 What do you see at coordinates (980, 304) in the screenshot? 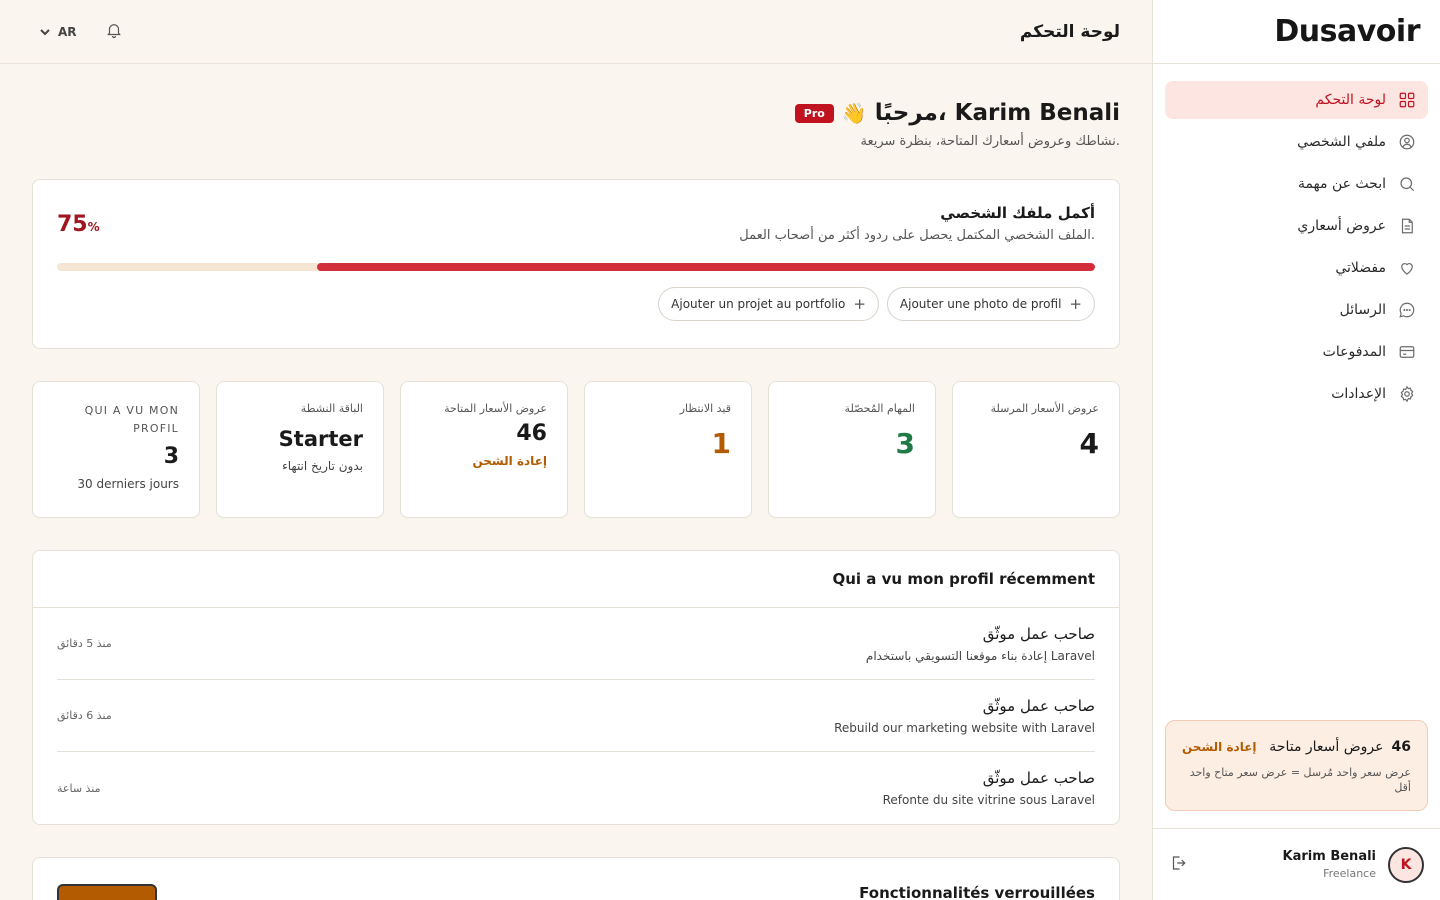
I see `chip-label: Ajouter une photo de profil` at bounding box center [980, 304].